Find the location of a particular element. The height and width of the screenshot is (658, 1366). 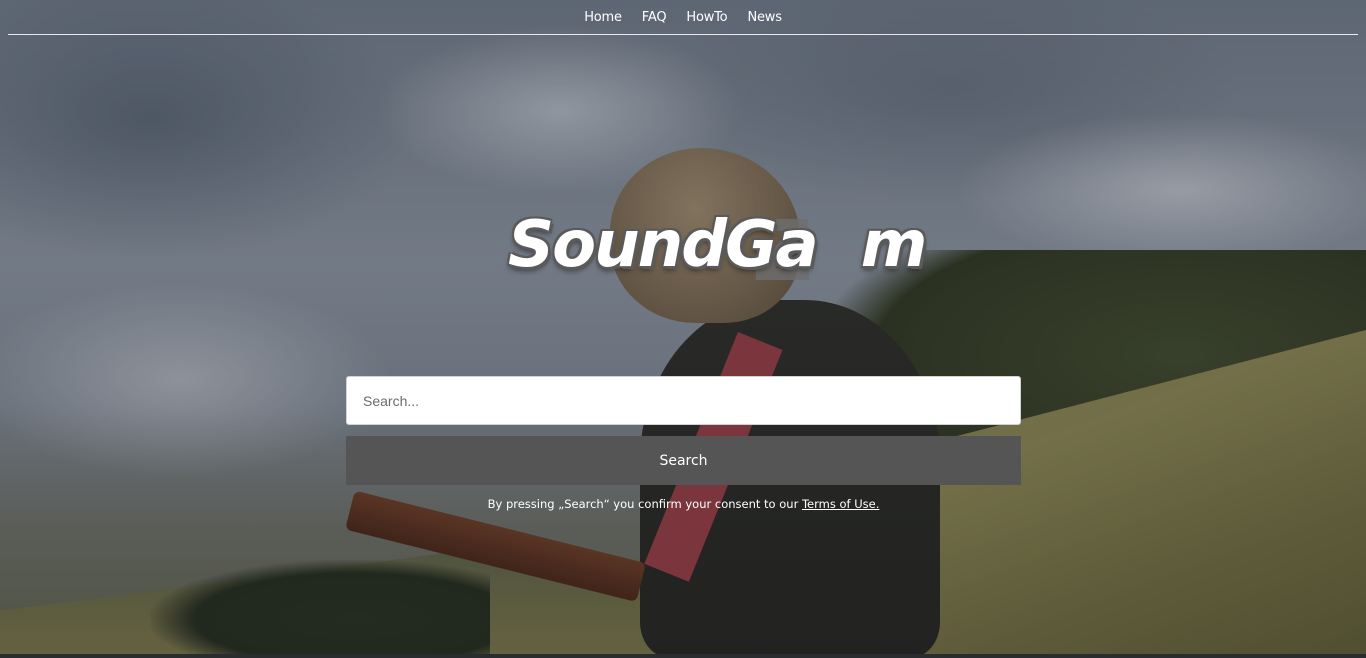

nav-faq-link: FAQ is located at coordinates (654, 17).